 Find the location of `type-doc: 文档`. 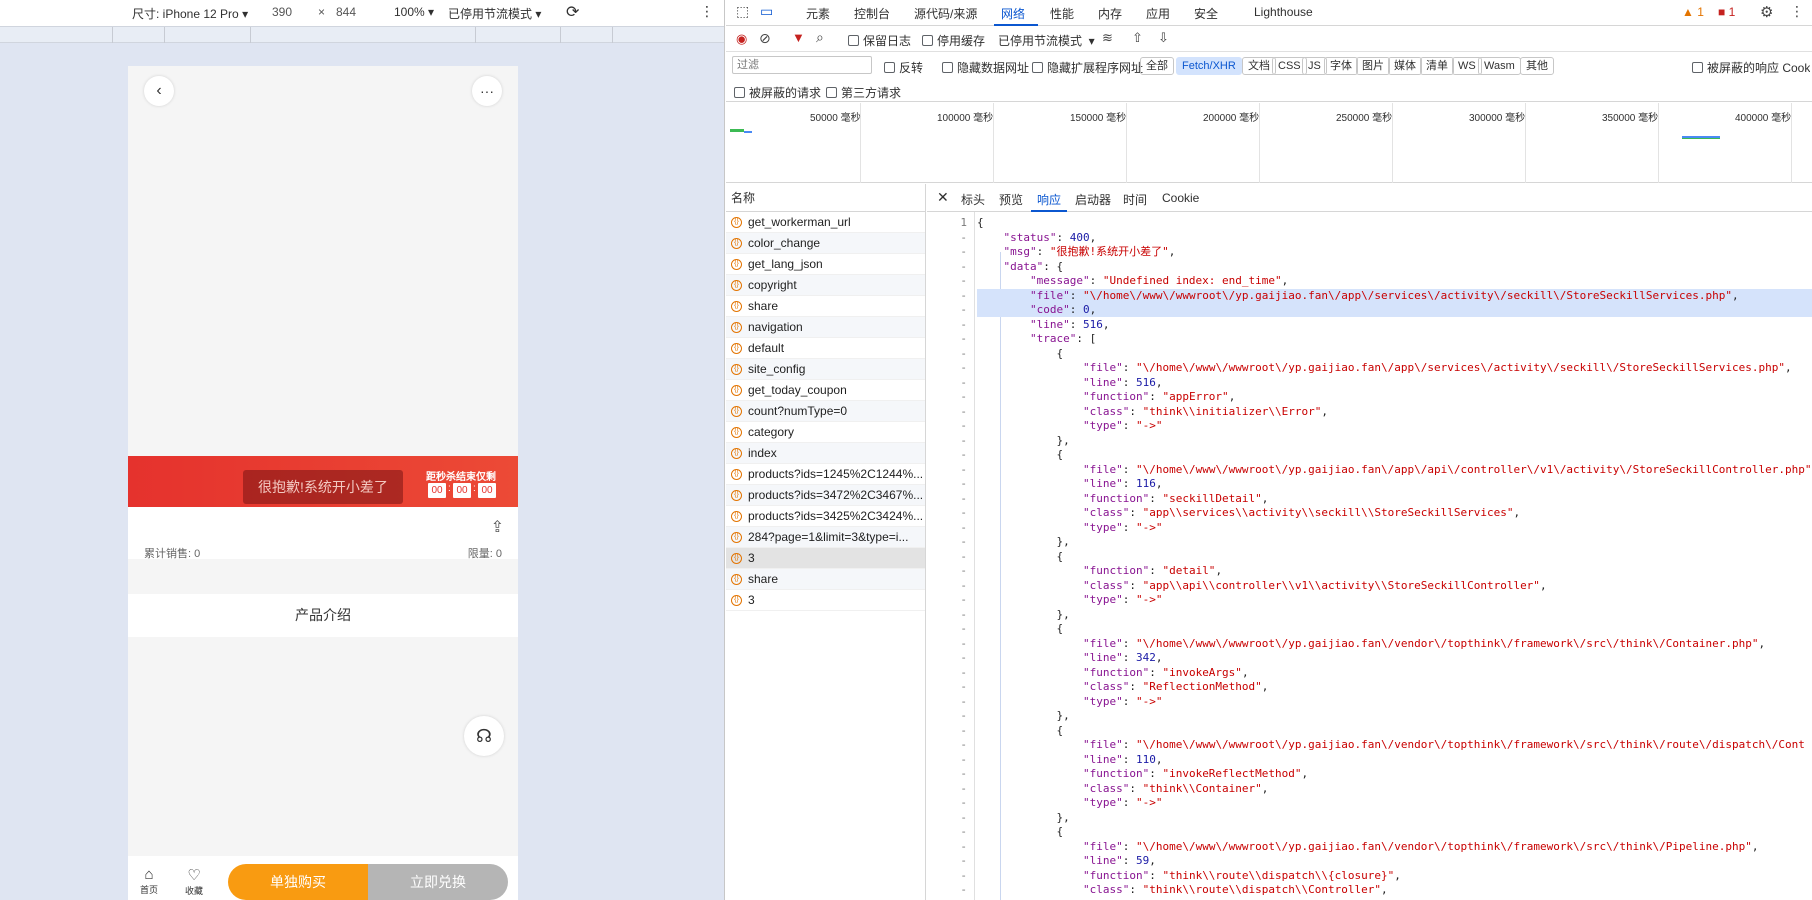

type-doc: 文档 is located at coordinates (1259, 66).